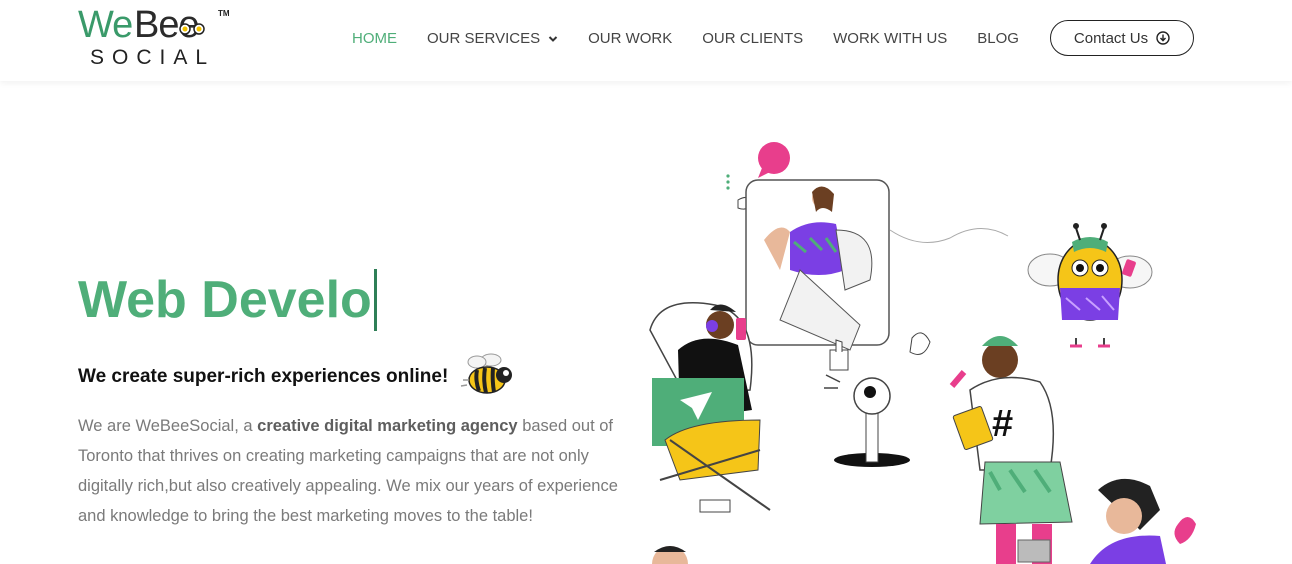 Image resolution: width=1292 pixels, height=564 pixels. I want to click on trademark-mark: TM, so click(224, 13).